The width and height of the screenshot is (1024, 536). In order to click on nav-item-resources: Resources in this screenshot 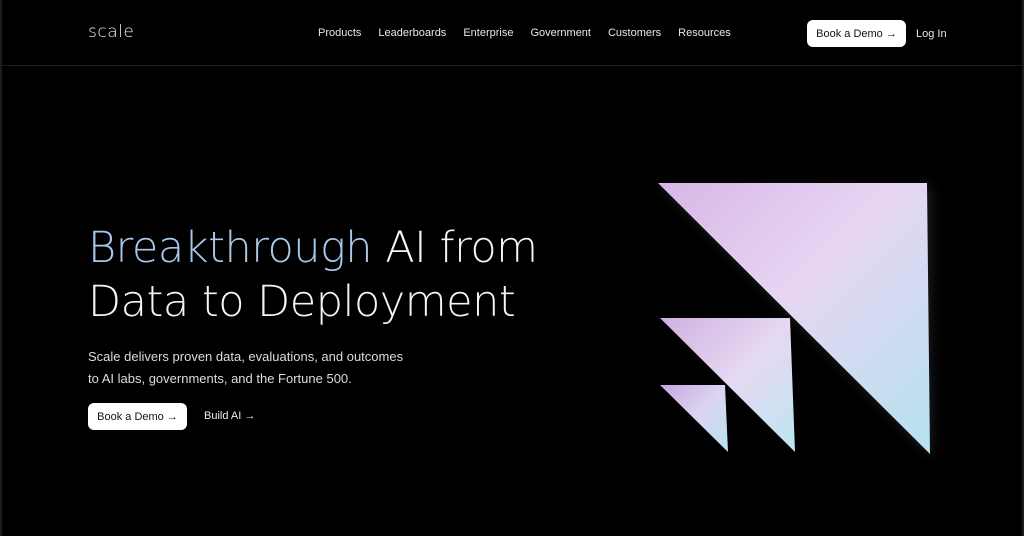, I will do `click(704, 33)`.